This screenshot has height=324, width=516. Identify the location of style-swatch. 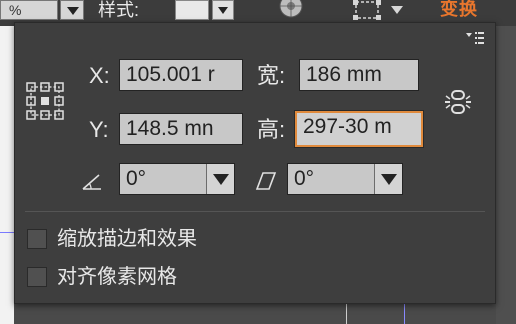
(192, 10).